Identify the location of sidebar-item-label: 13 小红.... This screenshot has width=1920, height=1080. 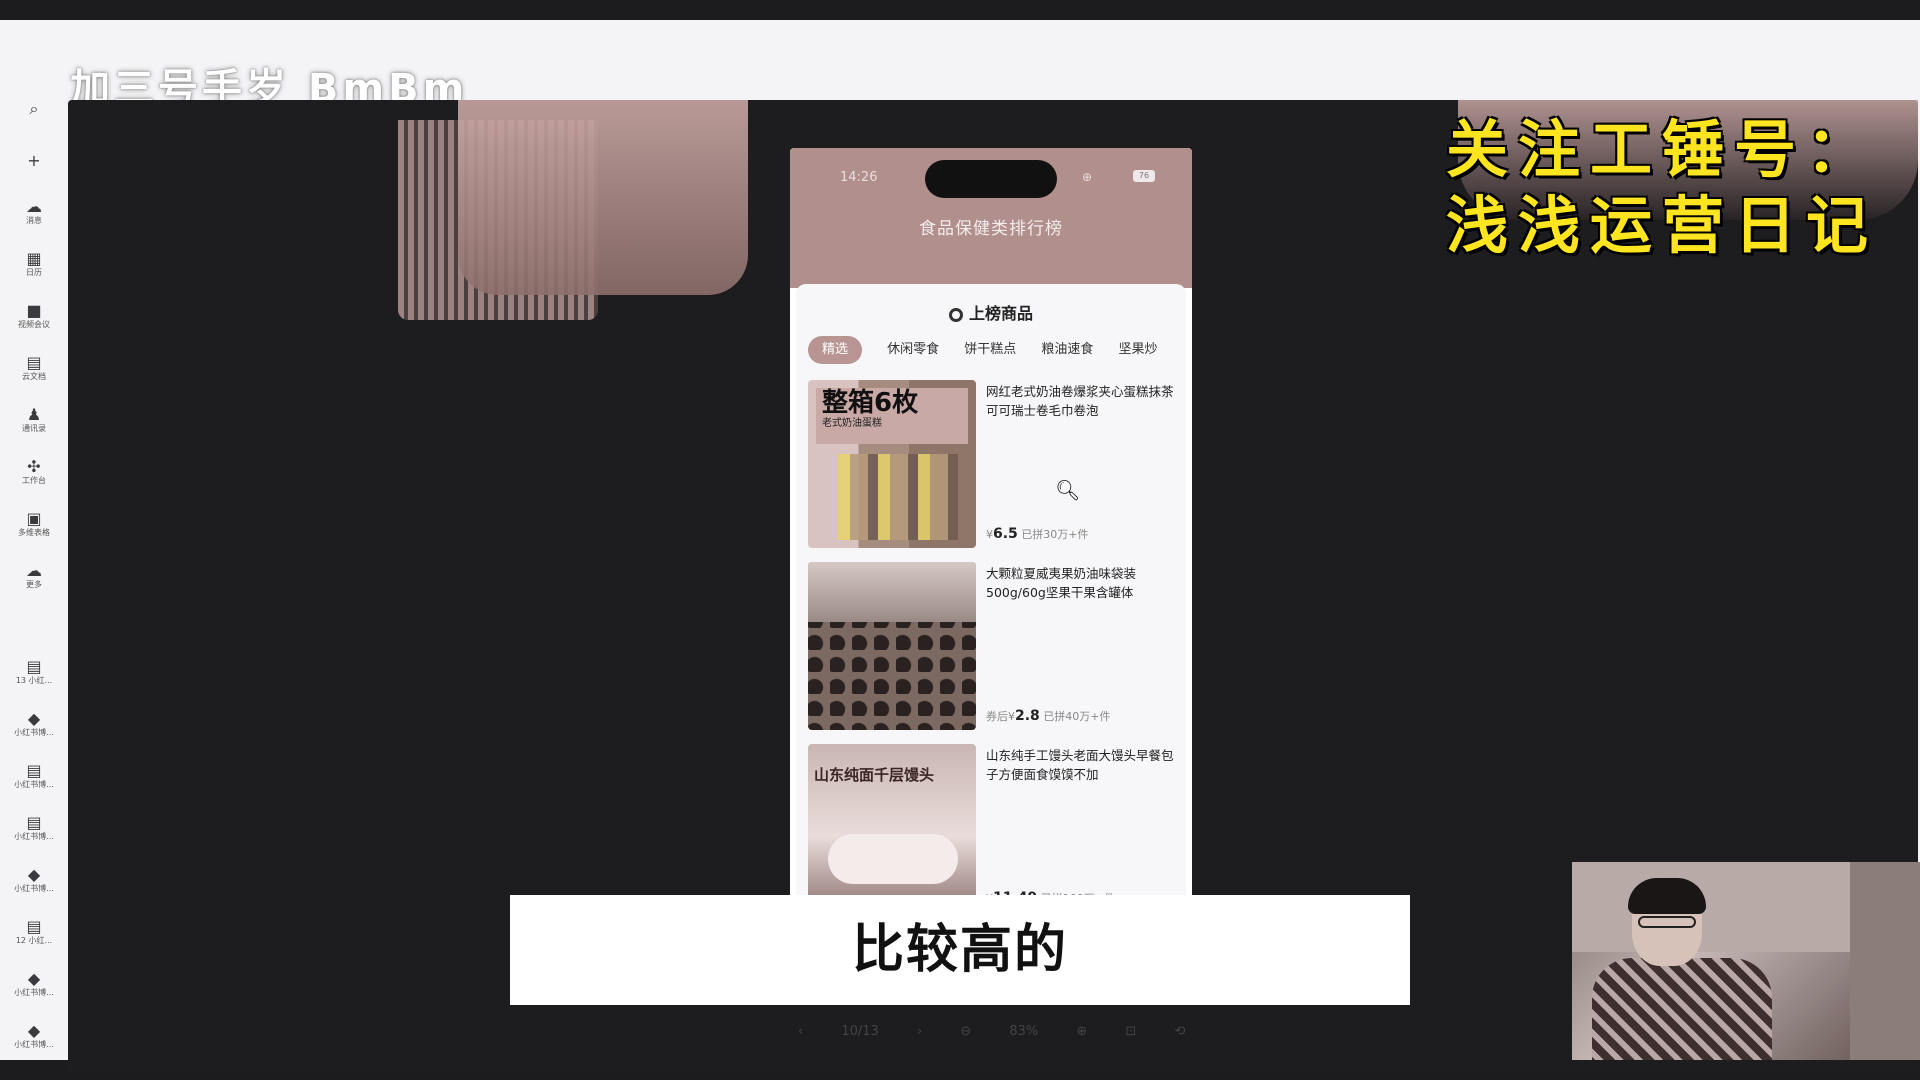
(34, 680).